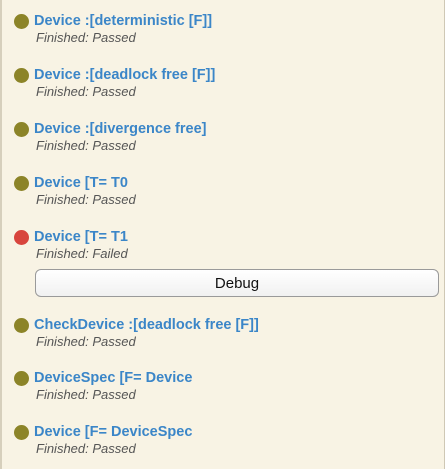 The height and width of the screenshot is (469, 445). I want to click on result-item: Device [T= T0 Finished: Passed, so click(227, 190).